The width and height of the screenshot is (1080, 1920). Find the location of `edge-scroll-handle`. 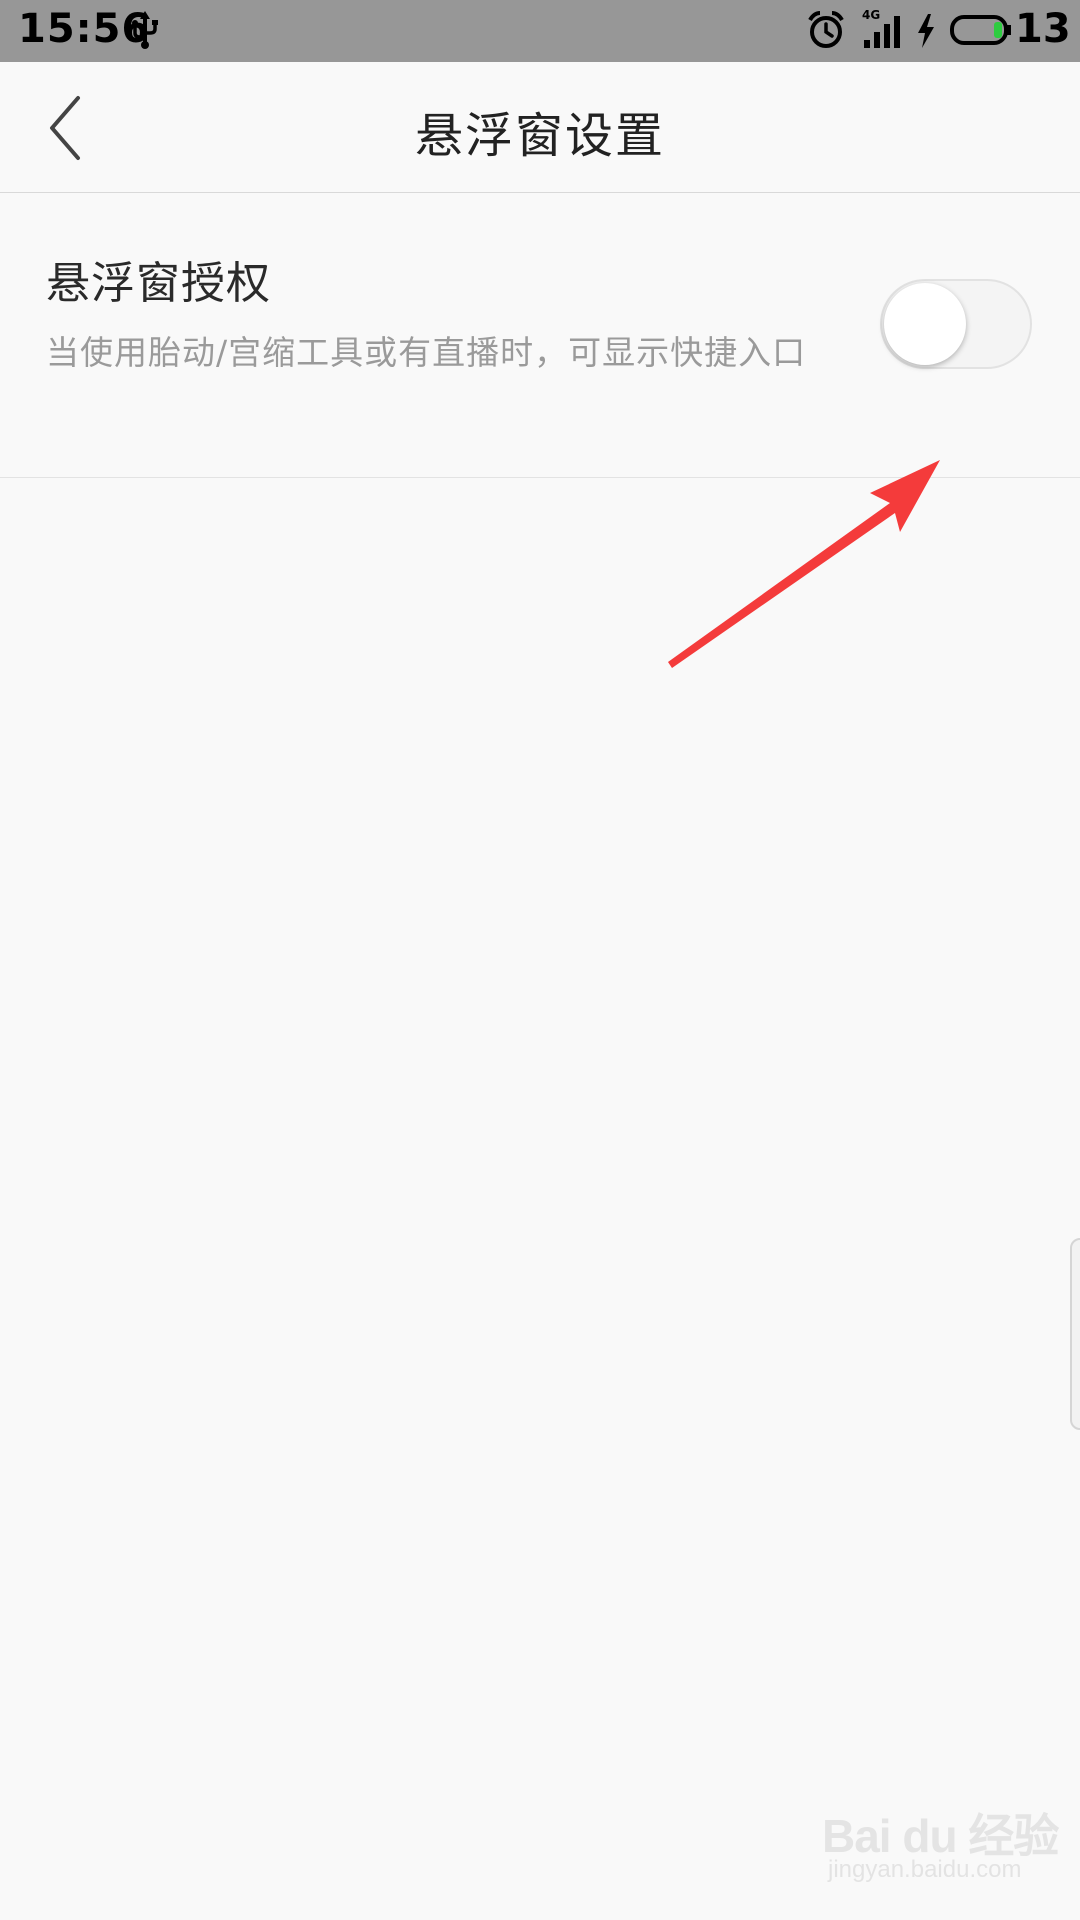

edge-scroll-handle is located at coordinates (1075, 1334).